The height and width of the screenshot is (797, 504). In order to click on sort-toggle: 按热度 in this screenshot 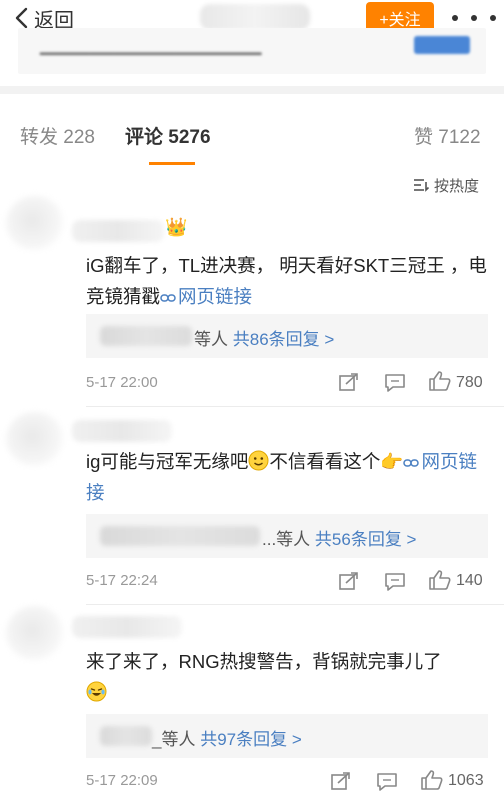, I will do `click(445, 185)`.